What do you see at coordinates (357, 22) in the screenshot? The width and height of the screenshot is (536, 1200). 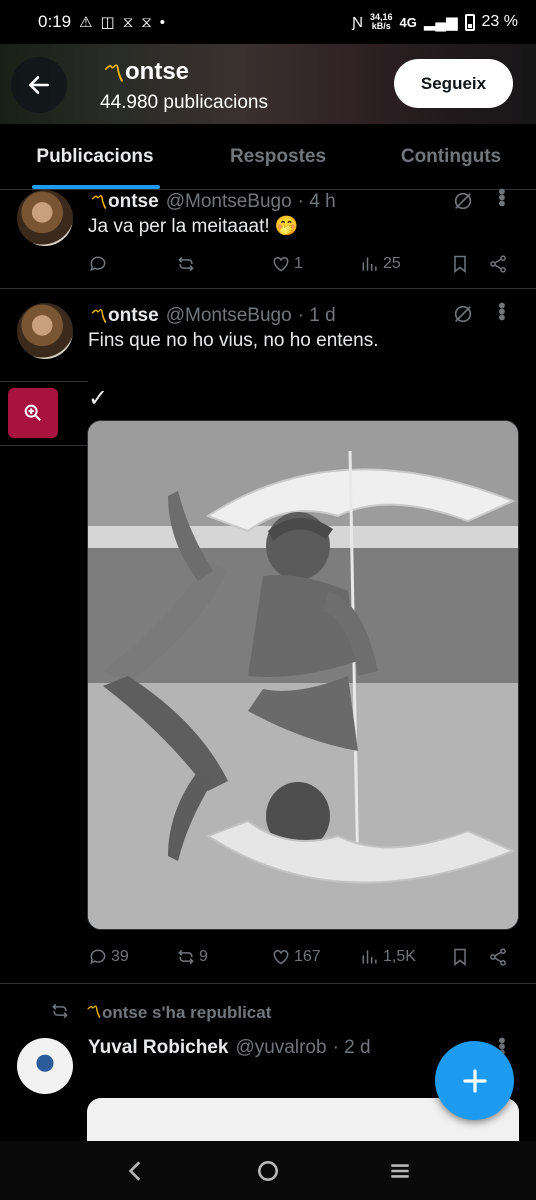 I see `nfc-icon: Ɲ` at bounding box center [357, 22].